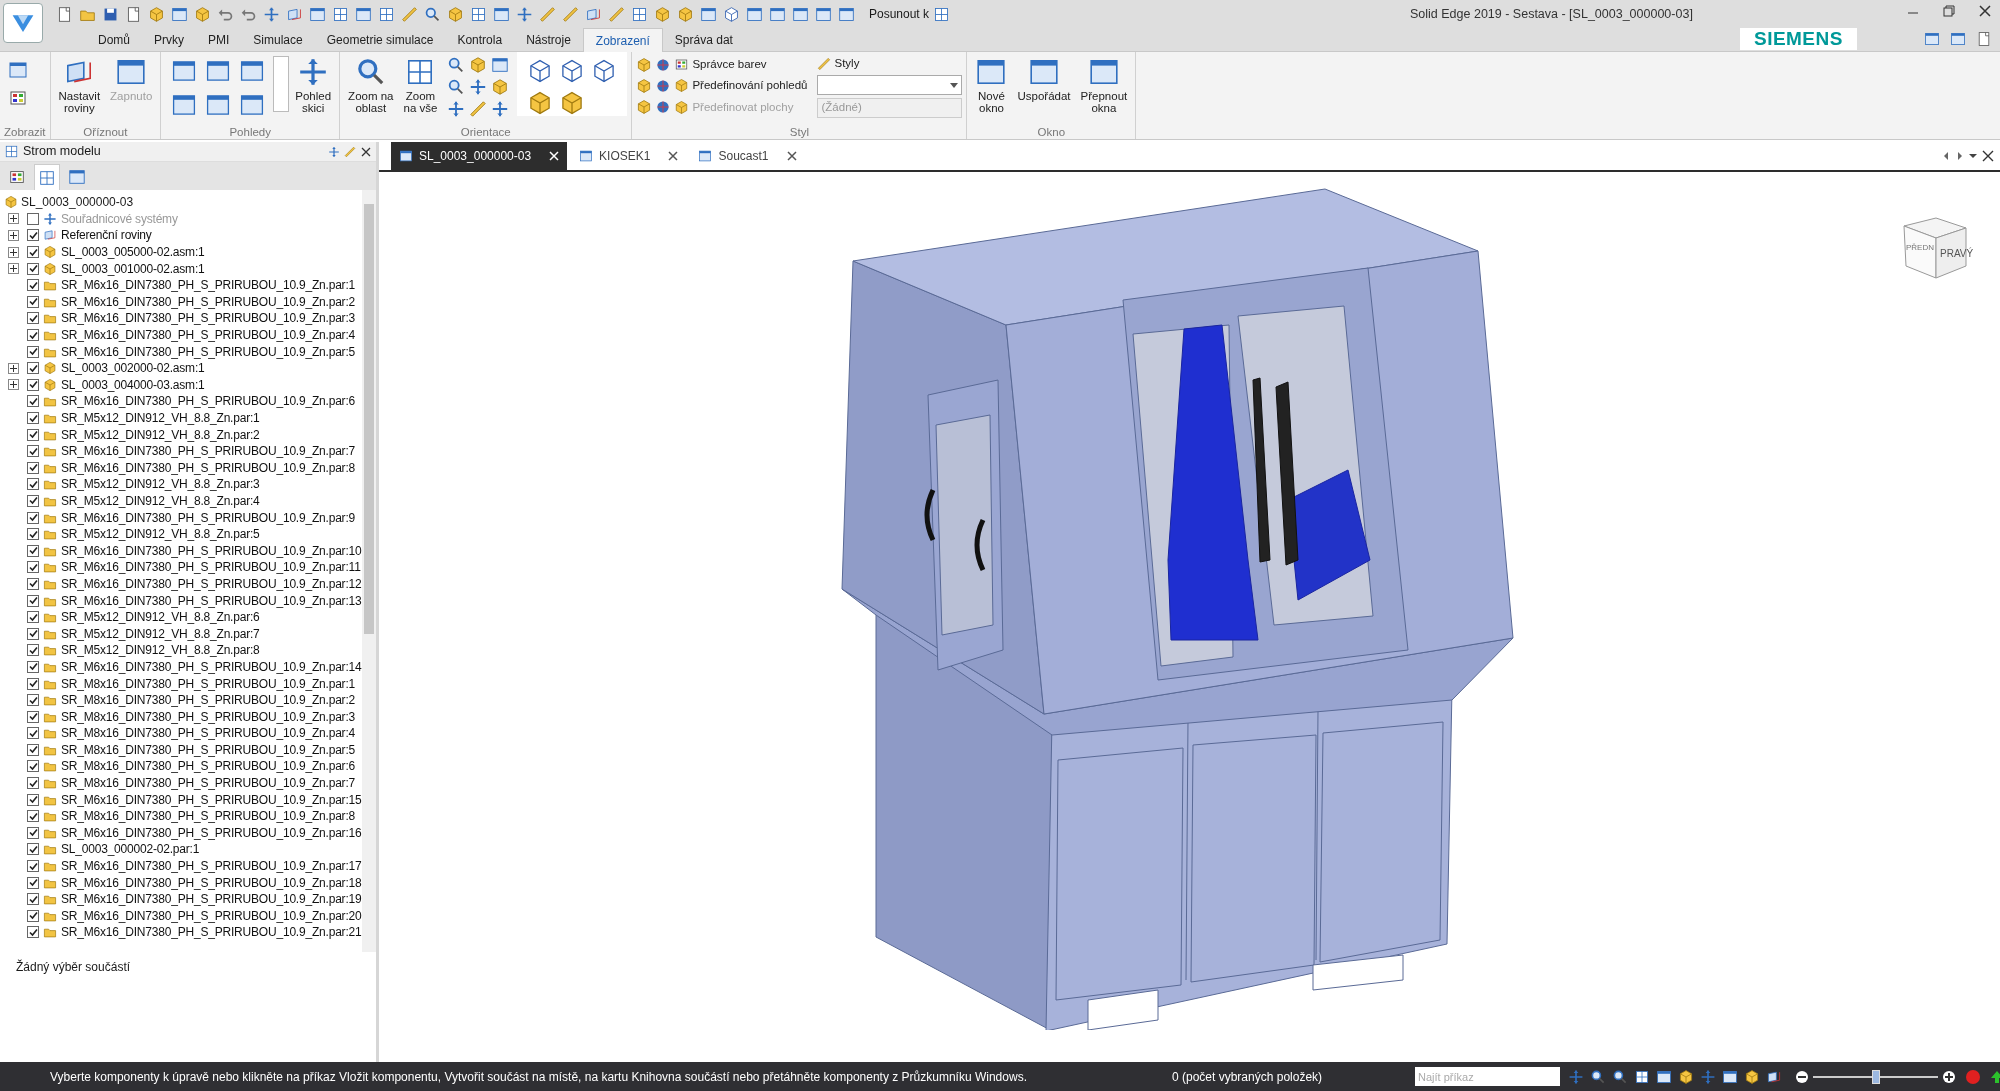  What do you see at coordinates (130, 849) in the screenshot?
I see `tree-item: SL_0003_000002-02.par:1` at bounding box center [130, 849].